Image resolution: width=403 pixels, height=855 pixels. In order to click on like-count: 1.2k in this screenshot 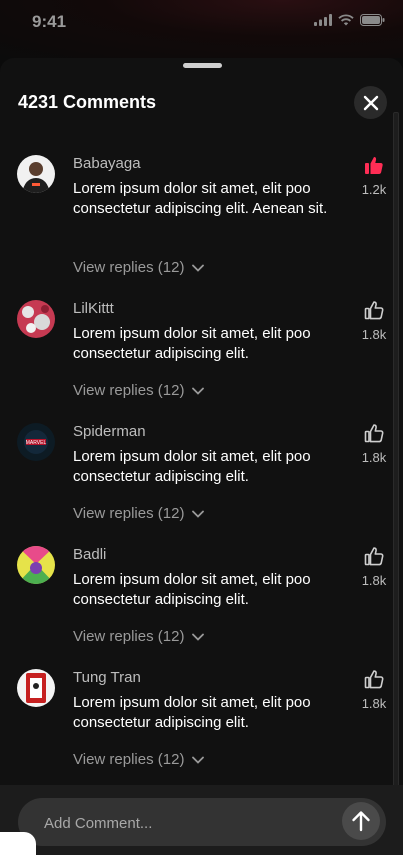, I will do `click(374, 189)`.